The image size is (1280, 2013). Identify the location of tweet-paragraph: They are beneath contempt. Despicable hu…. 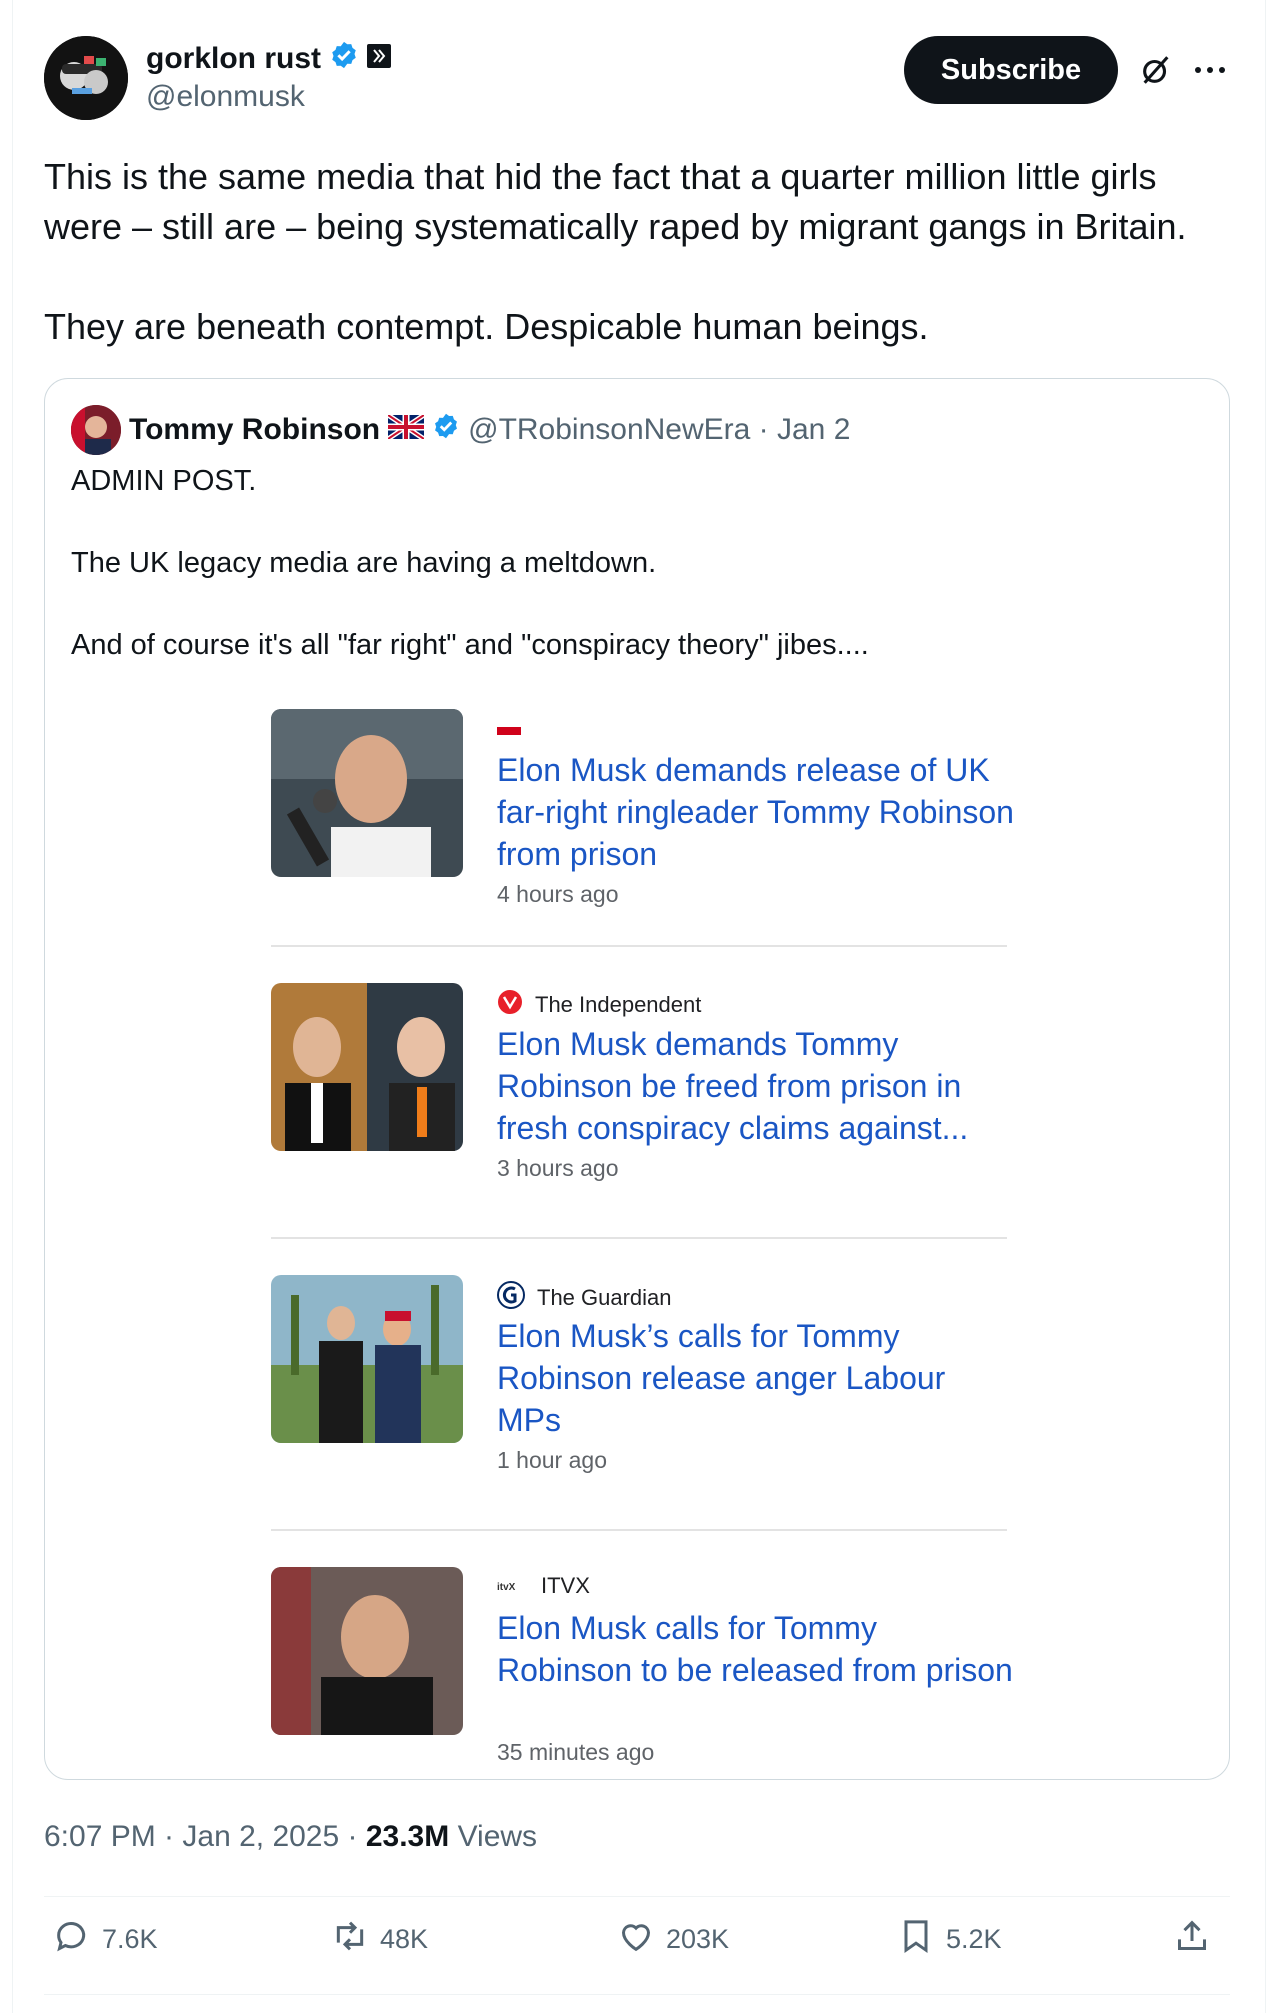
(486, 326).